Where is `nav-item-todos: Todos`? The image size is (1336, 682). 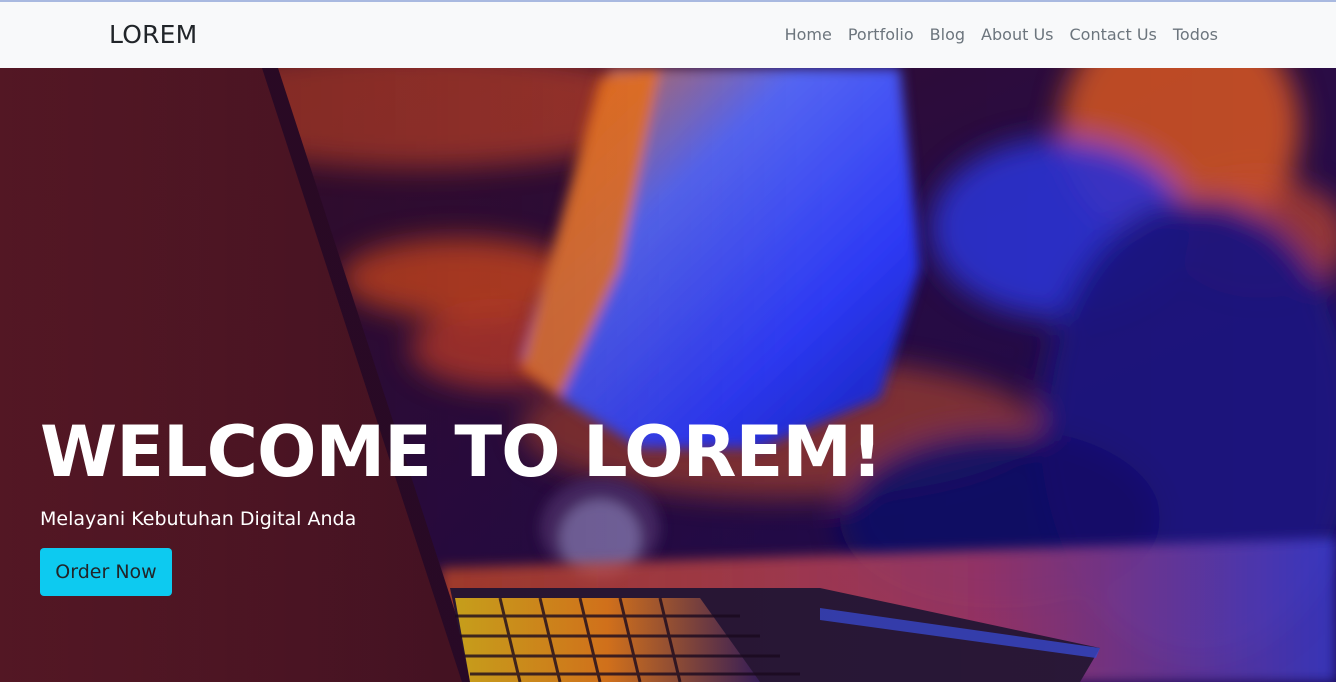
nav-item-todos: Todos is located at coordinates (1191, 35).